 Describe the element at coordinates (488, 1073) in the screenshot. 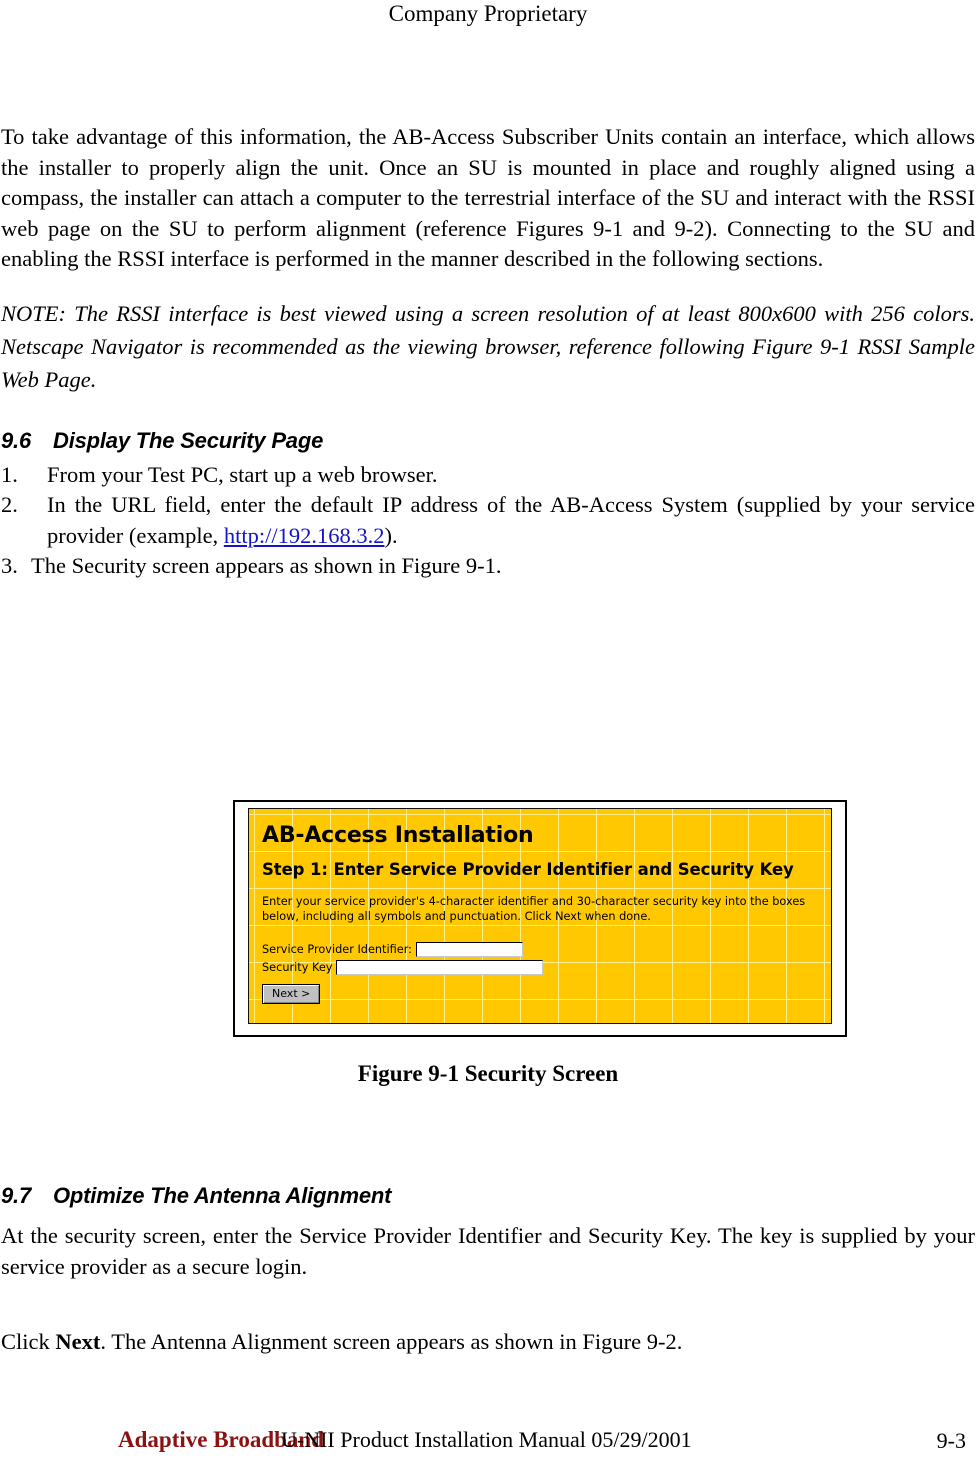

I see `figure-caption: Figure 9-1 Security Screen` at that location.